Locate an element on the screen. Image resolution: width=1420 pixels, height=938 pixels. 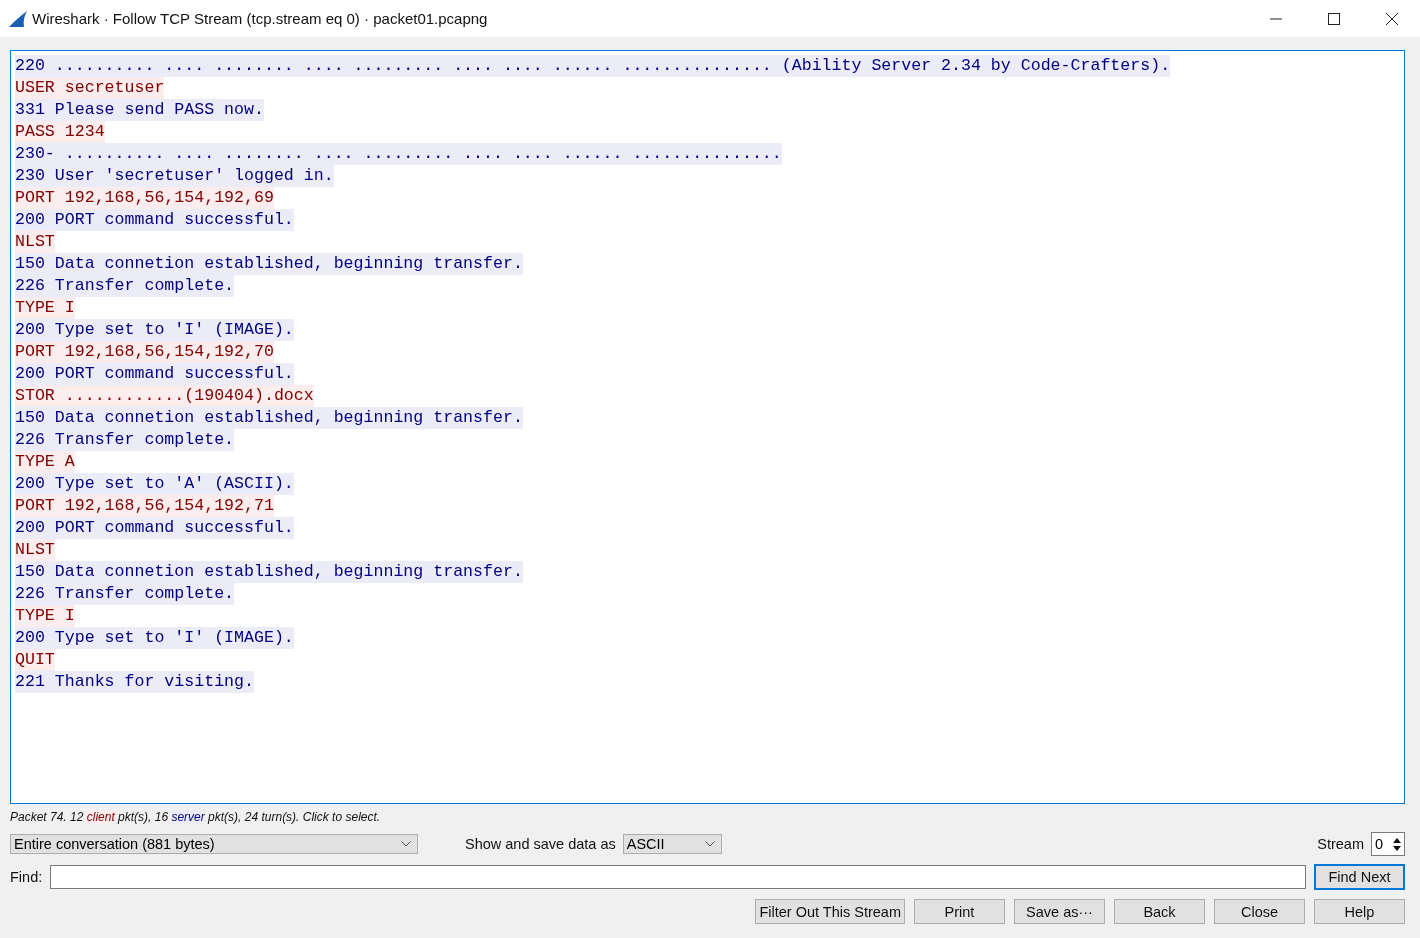
up-arrow-icon is located at coordinates (1397, 839).